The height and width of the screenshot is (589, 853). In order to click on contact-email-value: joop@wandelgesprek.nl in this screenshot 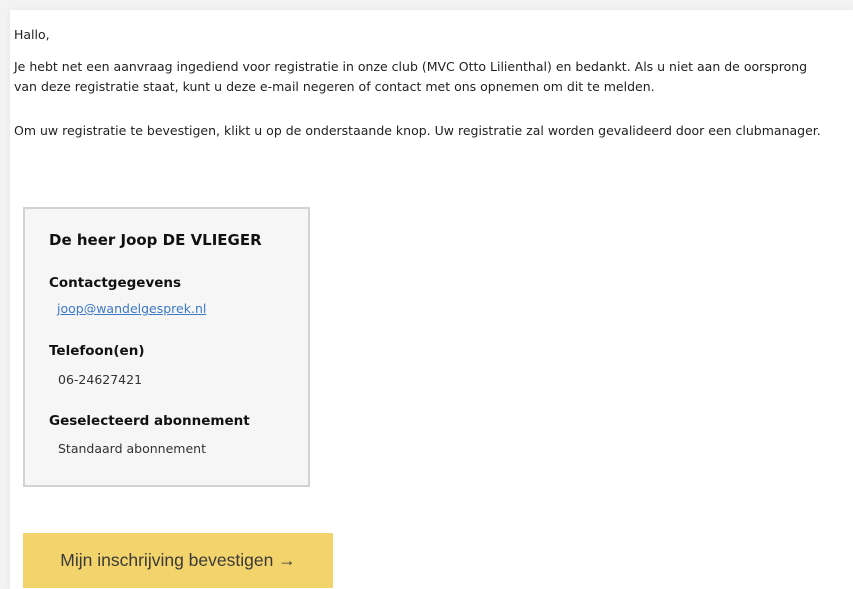, I will do `click(131, 308)`.